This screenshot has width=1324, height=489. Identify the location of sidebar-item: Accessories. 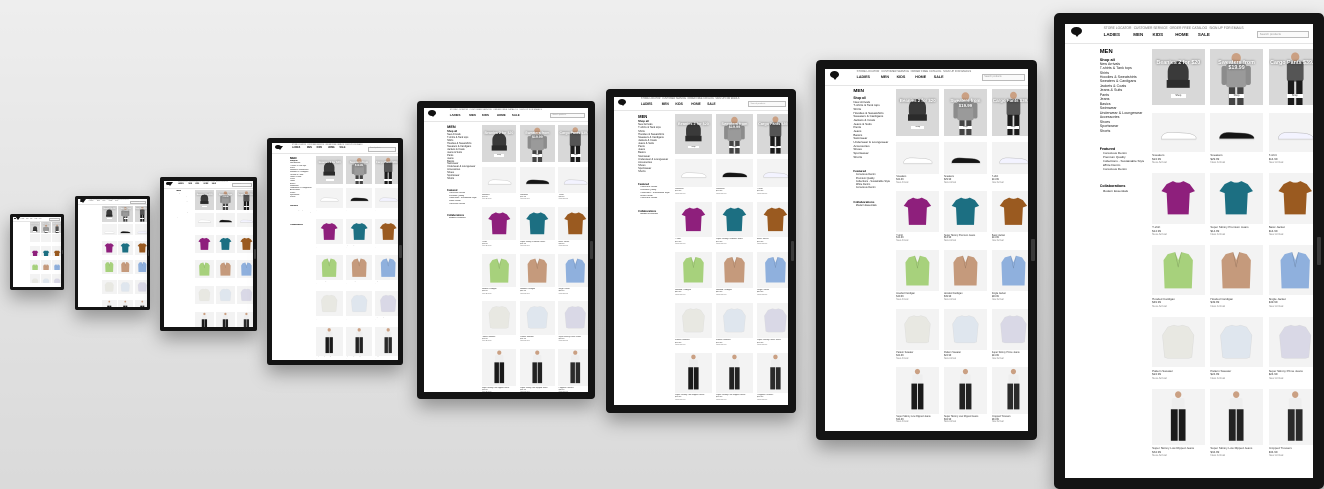
(1122, 117).